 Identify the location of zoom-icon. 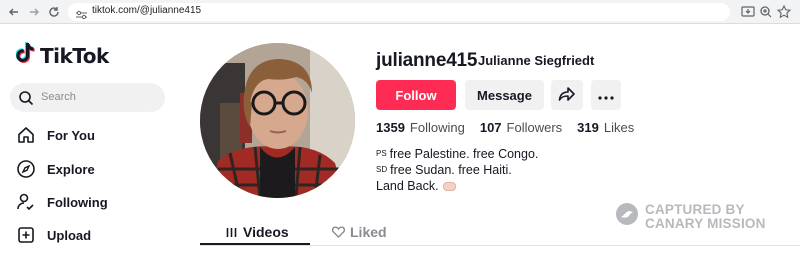
(766, 12).